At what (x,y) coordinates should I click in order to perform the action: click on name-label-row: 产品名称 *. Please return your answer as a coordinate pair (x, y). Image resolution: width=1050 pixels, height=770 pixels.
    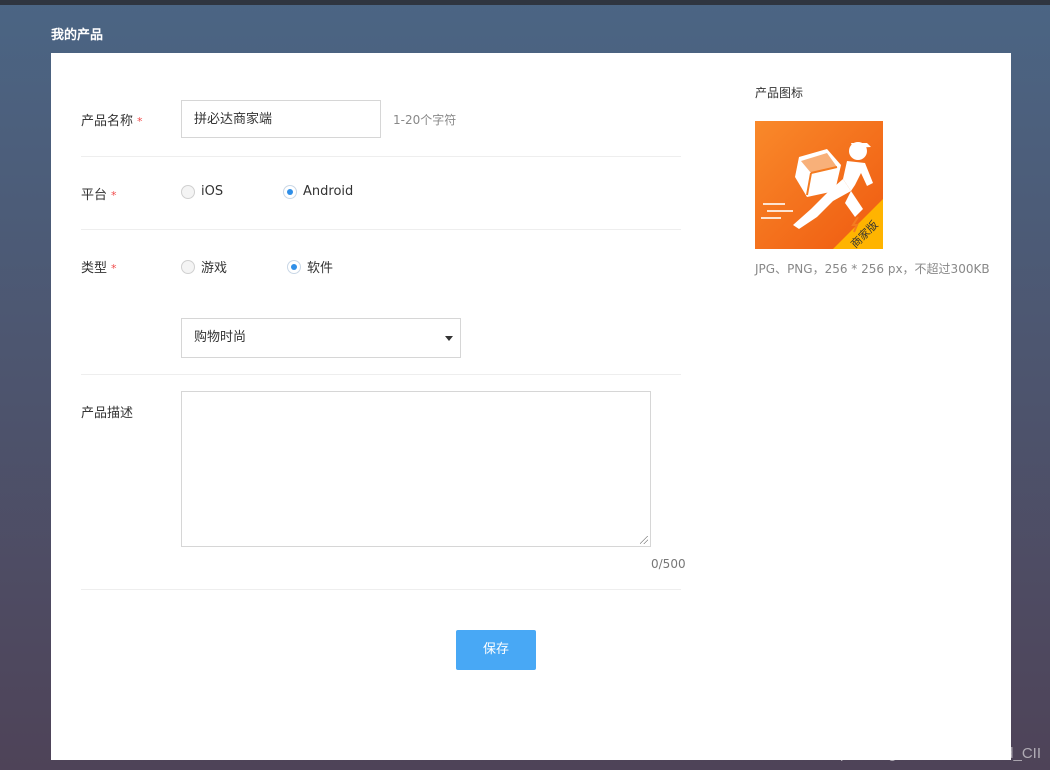
    Looking at the image, I should click on (112, 119).